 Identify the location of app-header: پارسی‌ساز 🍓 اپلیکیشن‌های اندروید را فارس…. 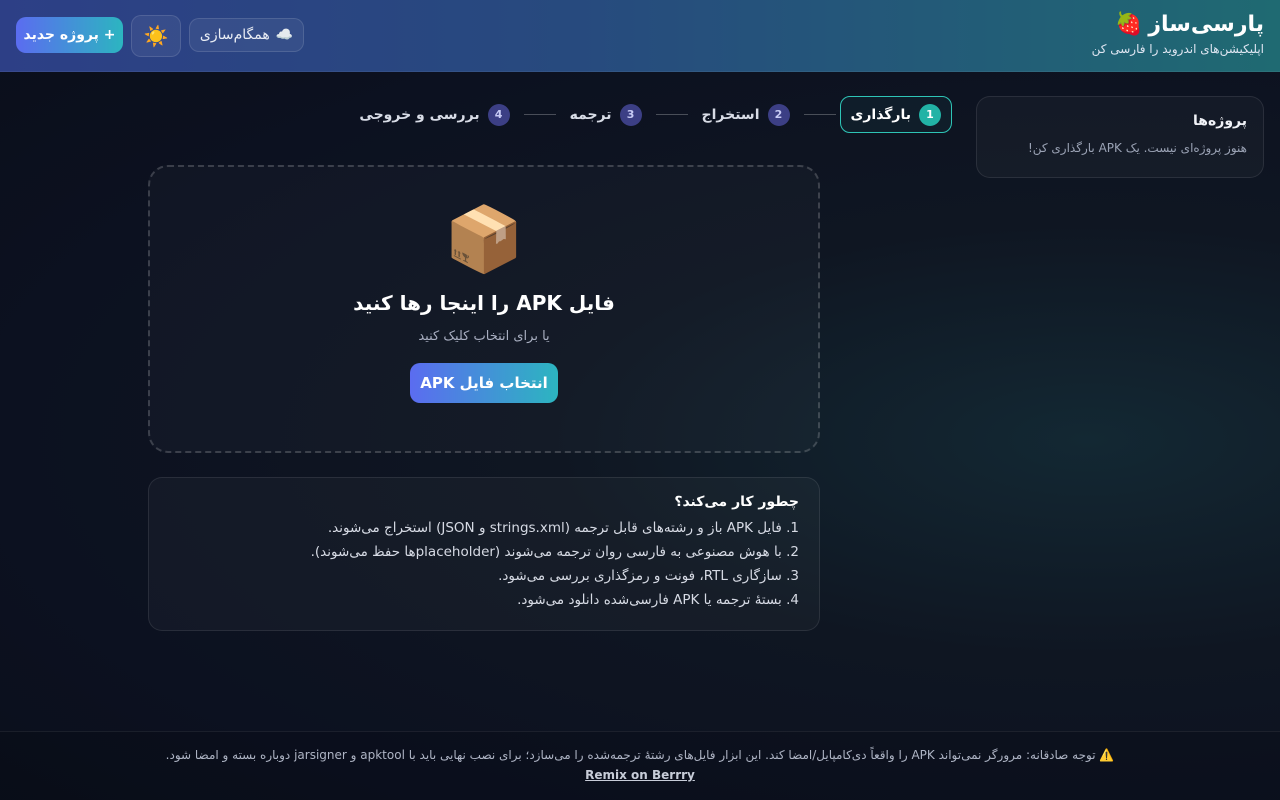
(640, 36).